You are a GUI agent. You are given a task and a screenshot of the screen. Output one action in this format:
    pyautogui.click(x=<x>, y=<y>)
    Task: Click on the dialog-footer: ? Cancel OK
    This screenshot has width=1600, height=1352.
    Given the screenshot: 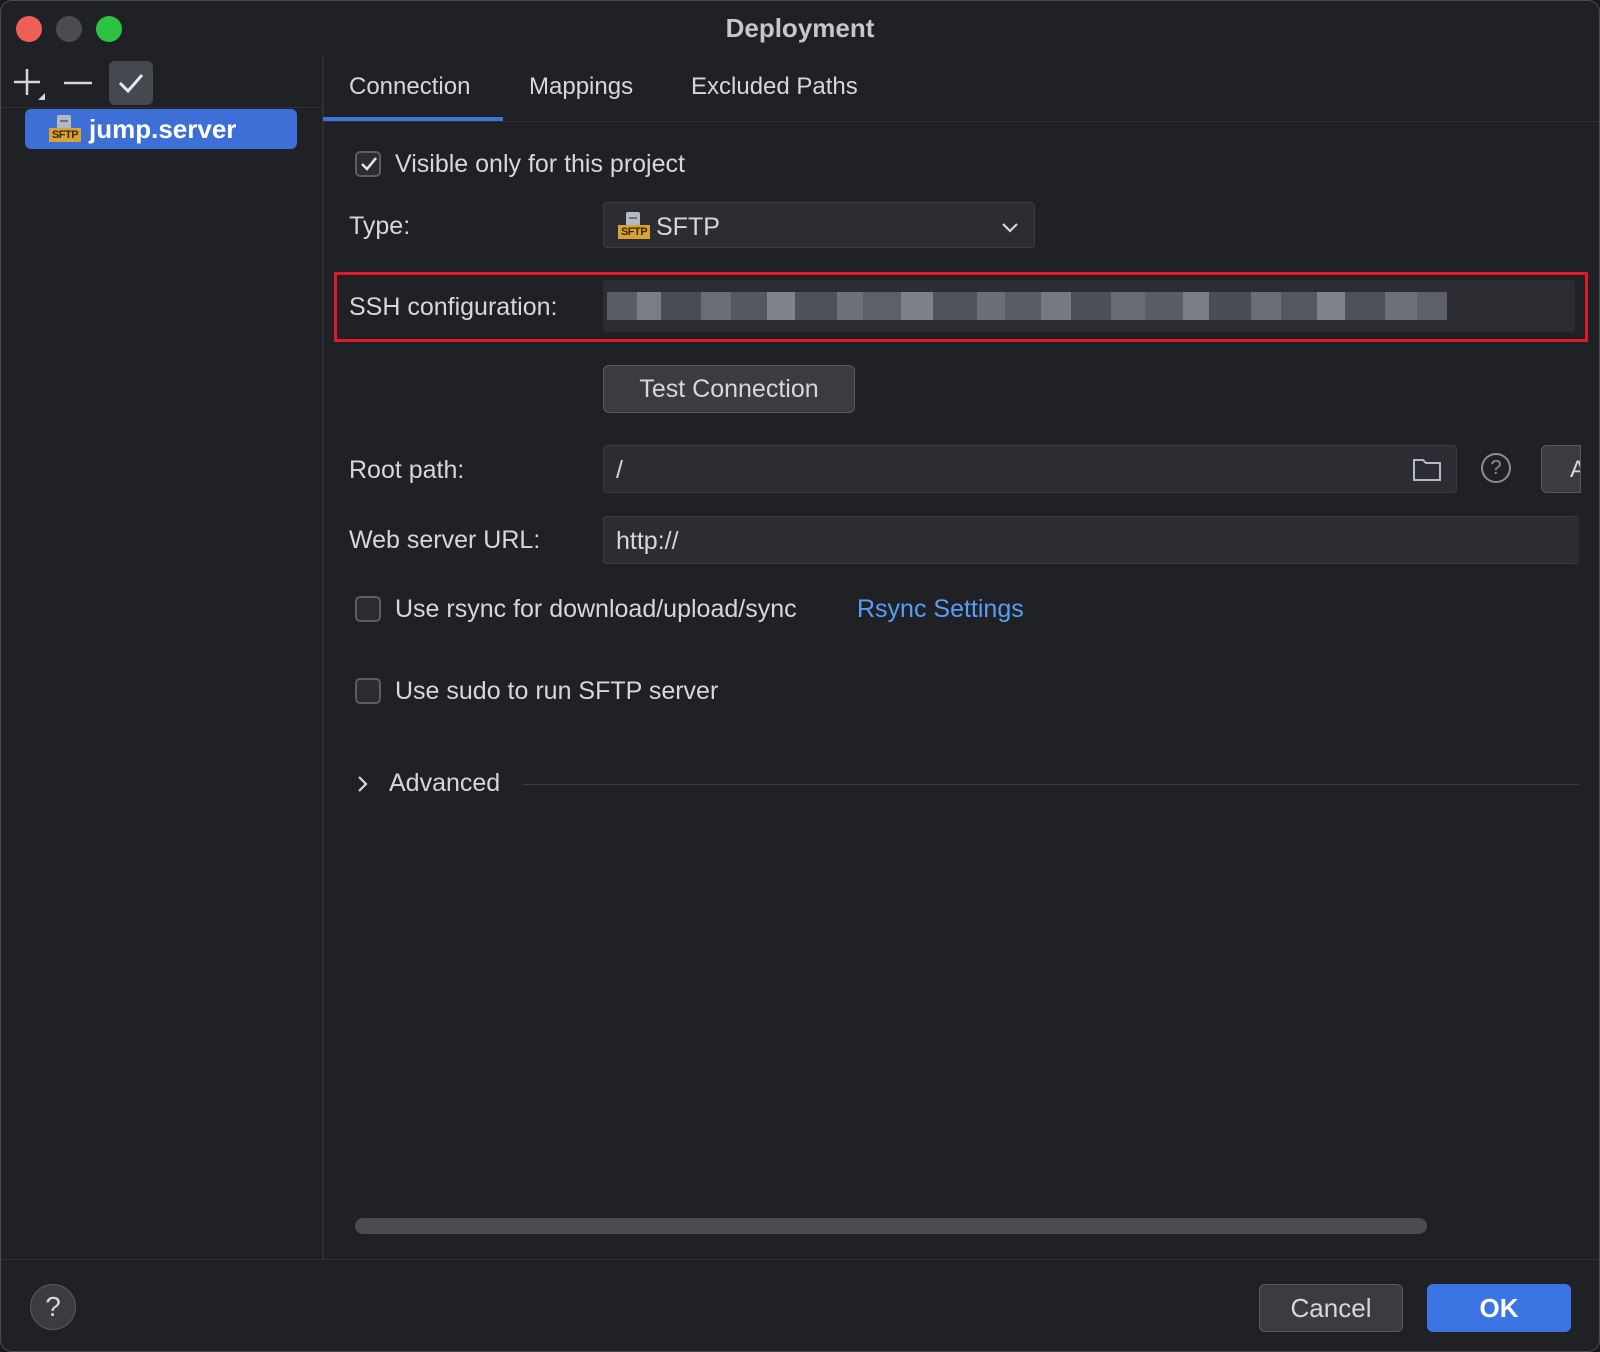 What is the action you would take?
    pyautogui.click(x=800, y=1305)
    